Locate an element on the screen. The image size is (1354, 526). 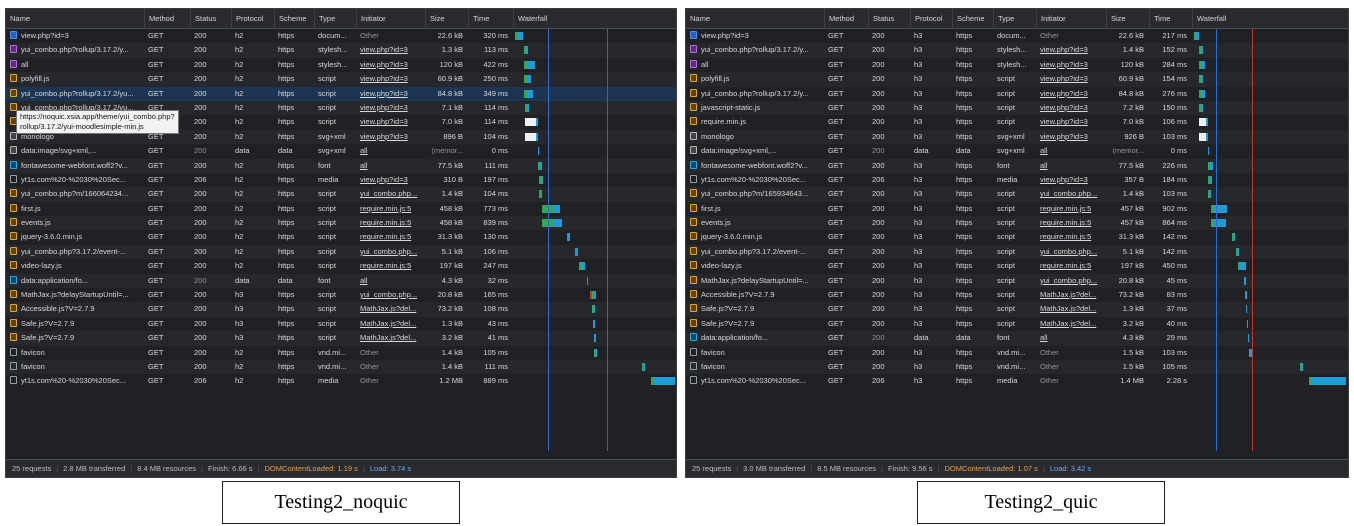
footer-dcl: DOMContentLoaded: 1.19 s is located at coordinates (311, 468).